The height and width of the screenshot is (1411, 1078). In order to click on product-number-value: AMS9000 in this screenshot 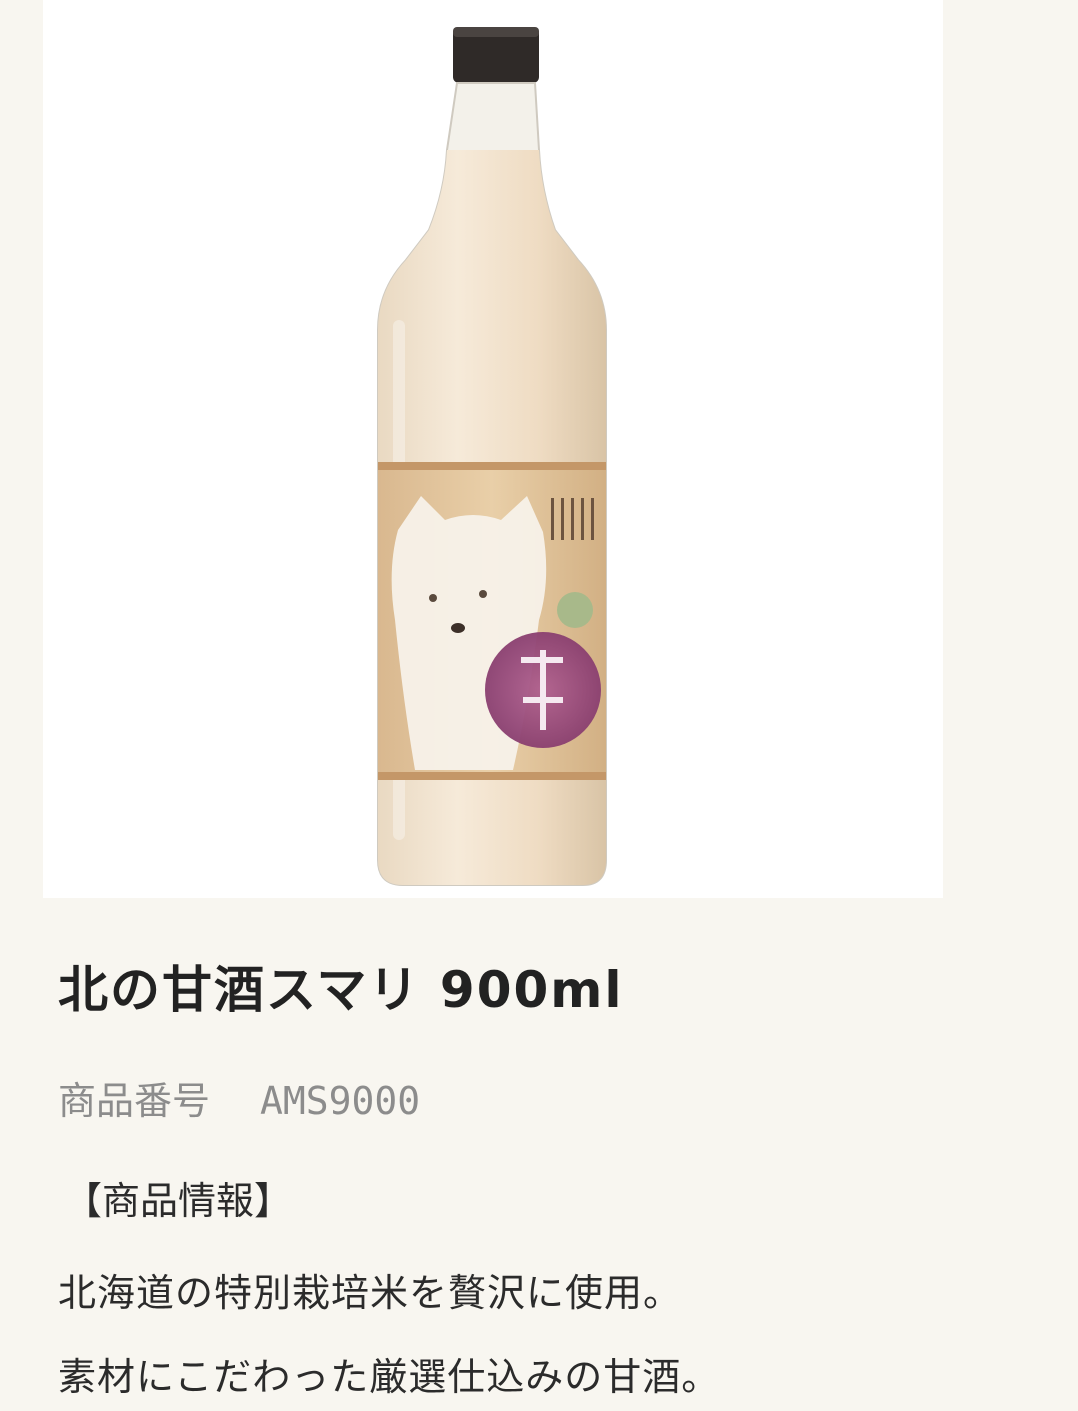, I will do `click(340, 1101)`.